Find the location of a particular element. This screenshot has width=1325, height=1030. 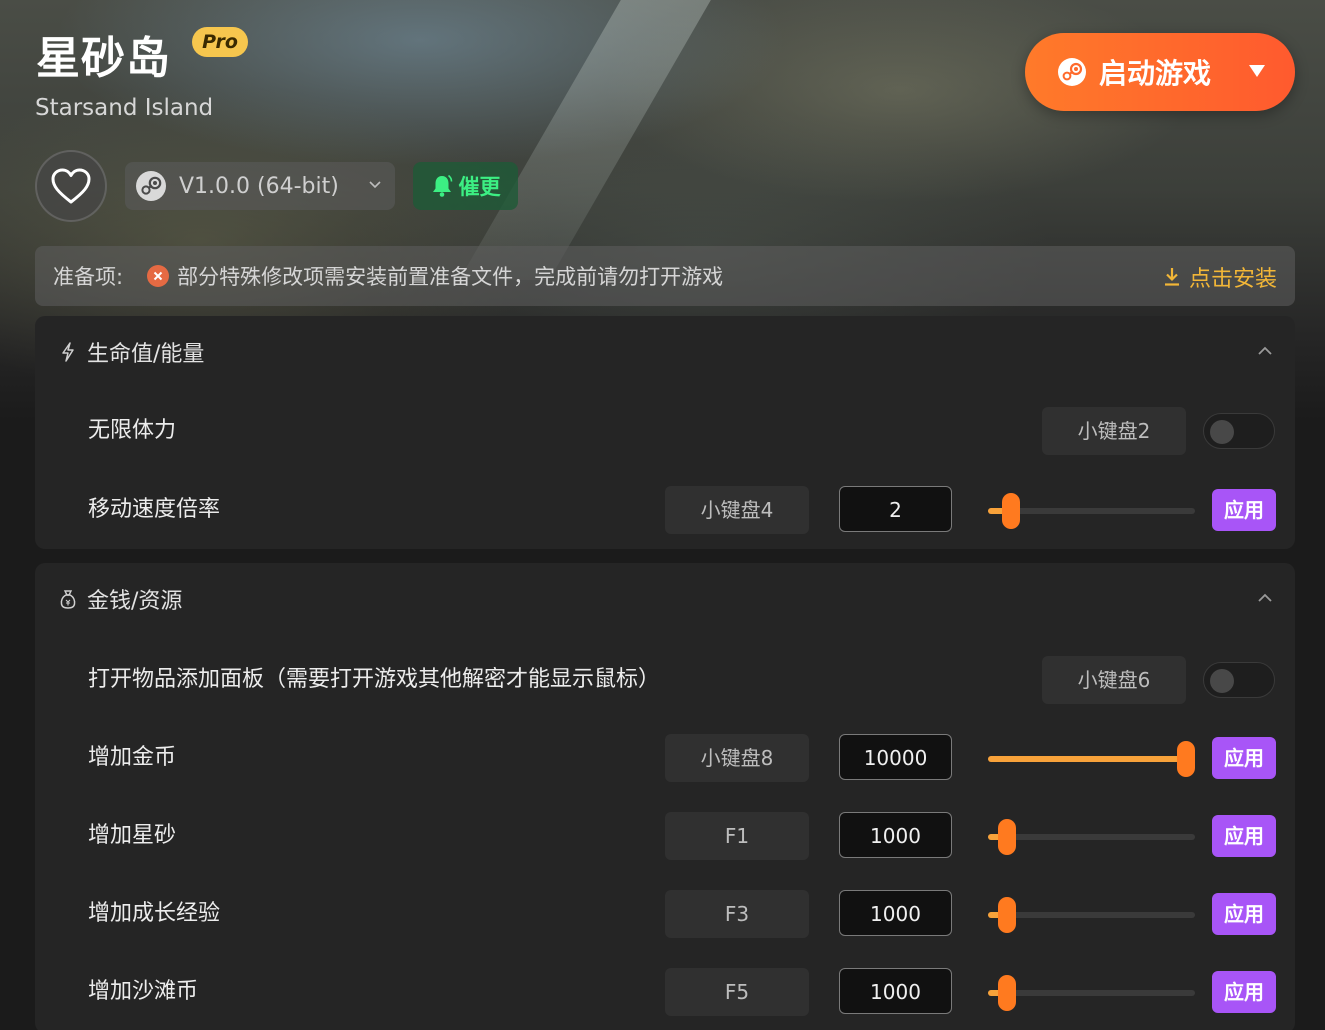

cheat-label: 无限体力 is located at coordinates (132, 430).